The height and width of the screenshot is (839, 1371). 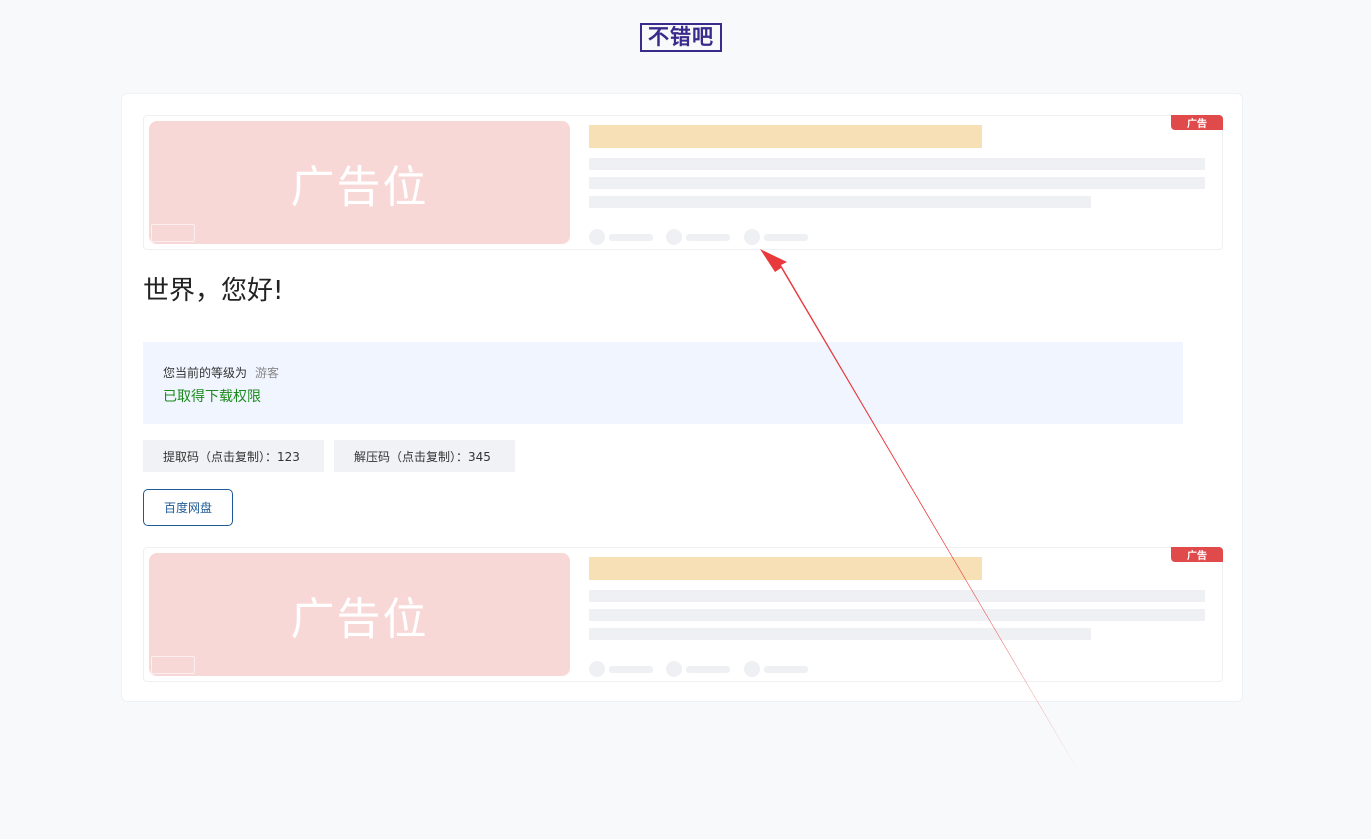 What do you see at coordinates (205, 373) in the screenshot?
I see `user-level-label: 您当前的等级为` at bounding box center [205, 373].